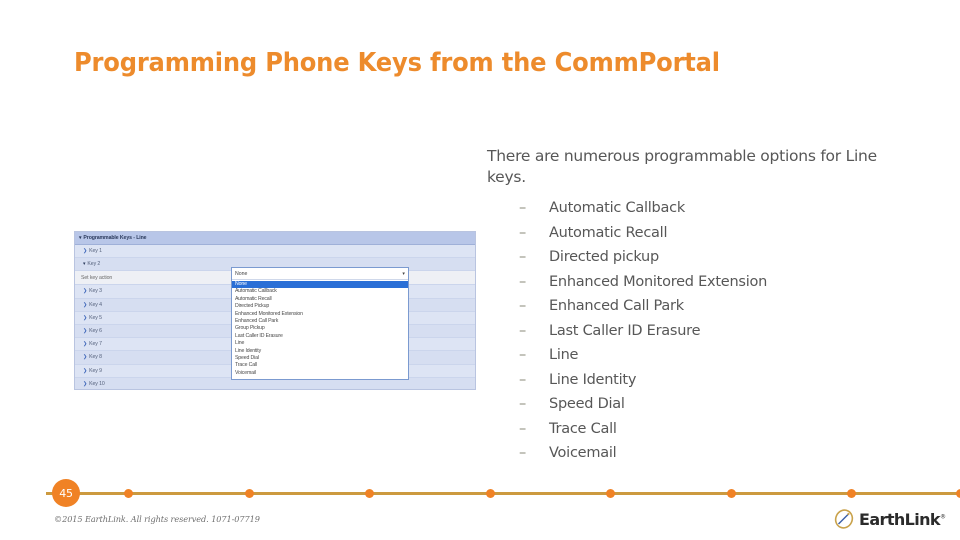 This screenshot has height=540, width=960. I want to click on list-item-label: Speed Dial, so click(587, 404).